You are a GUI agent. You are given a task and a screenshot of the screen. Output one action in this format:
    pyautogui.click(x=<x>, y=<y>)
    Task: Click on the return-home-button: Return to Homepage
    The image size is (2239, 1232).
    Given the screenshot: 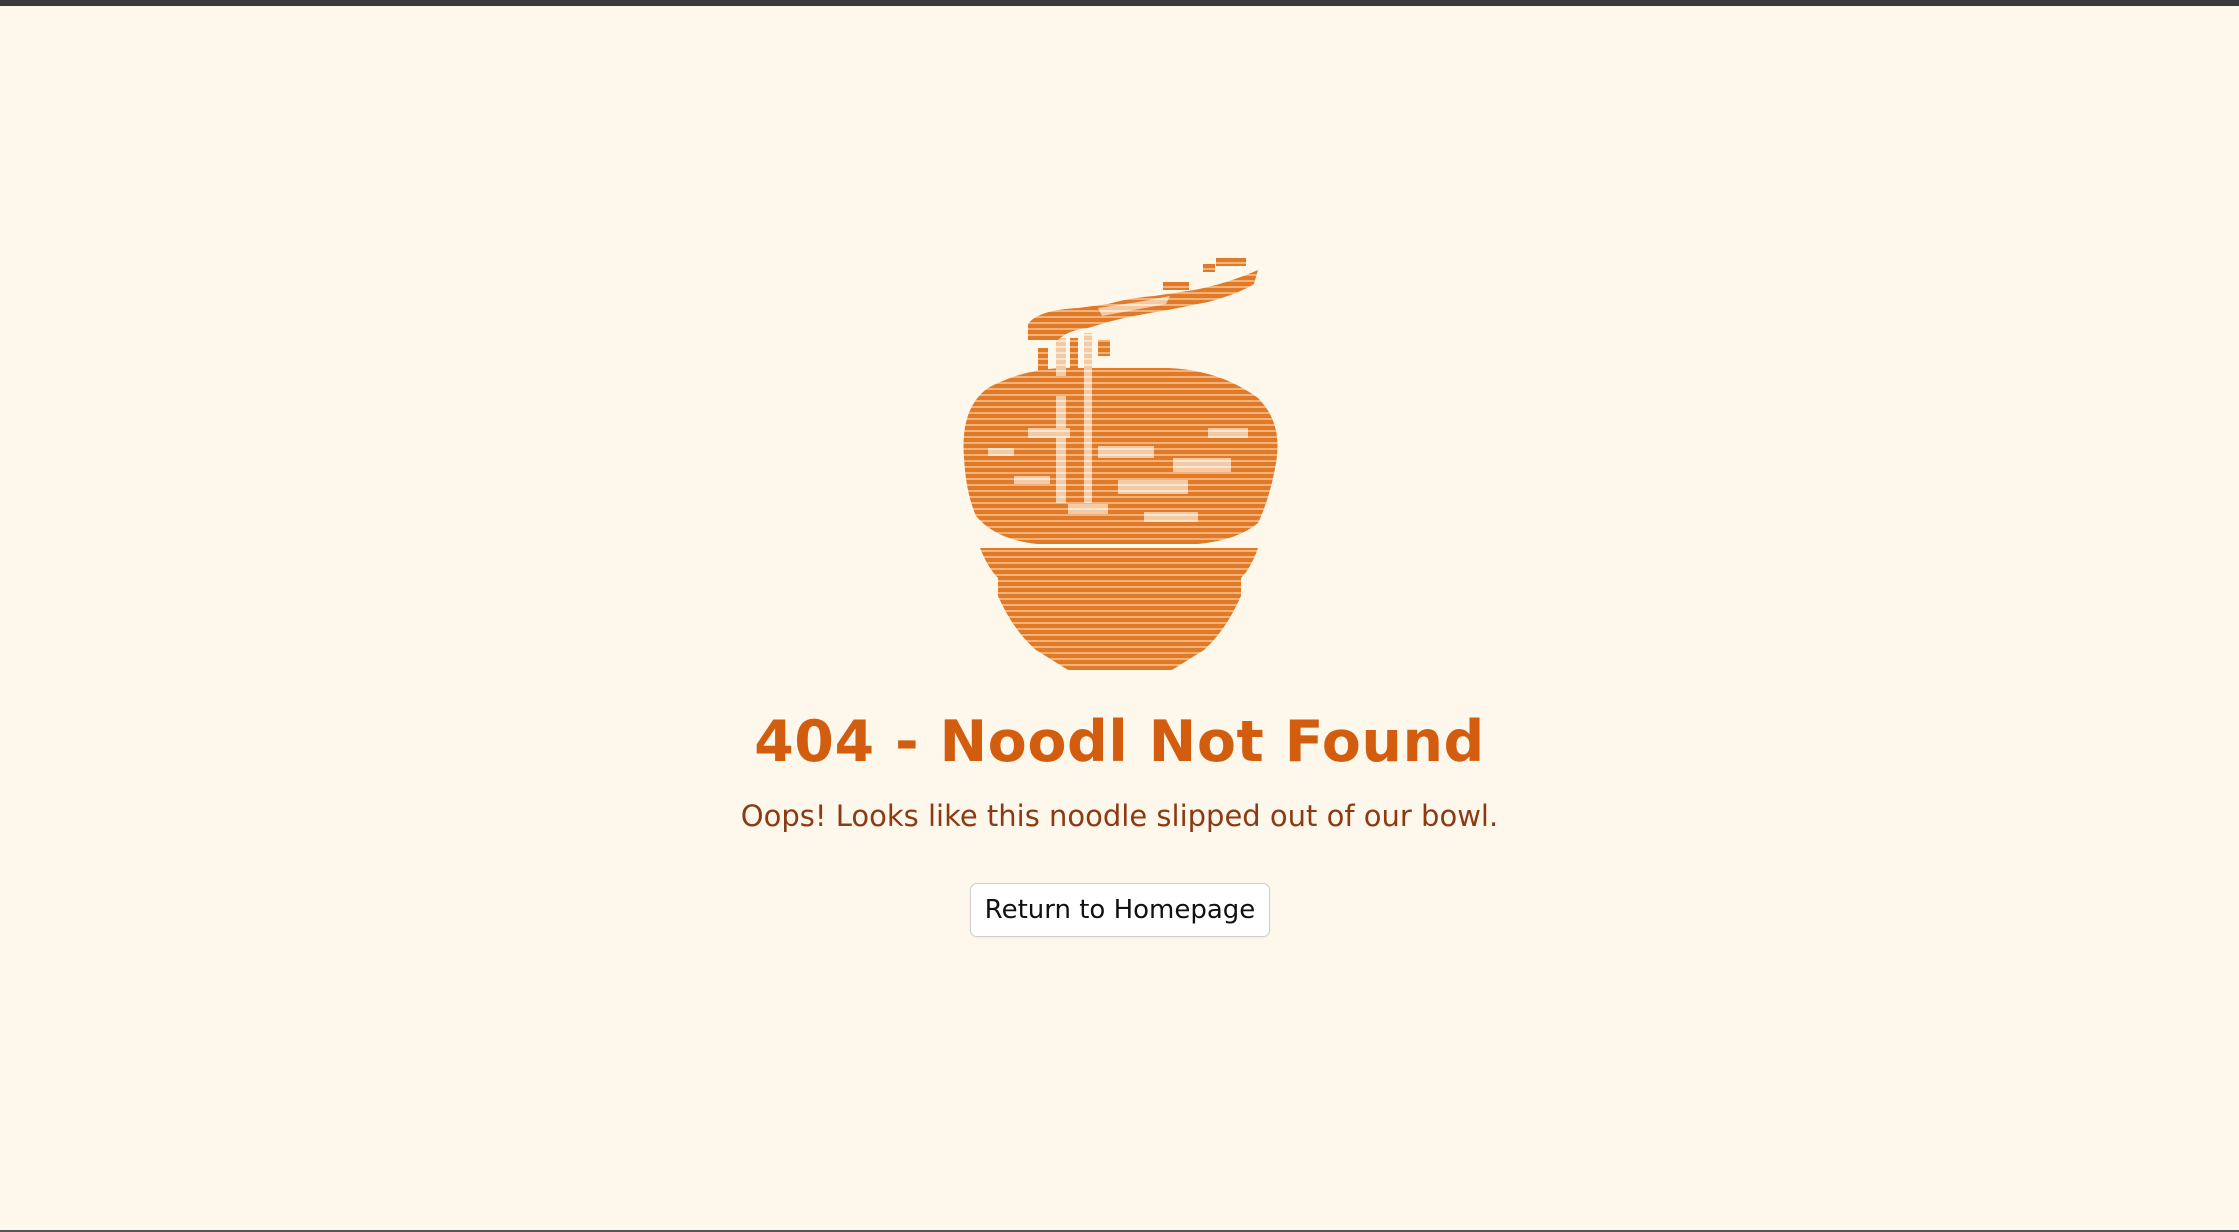 What is the action you would take?
    pyautogui.click(x=1120, y=910)
    